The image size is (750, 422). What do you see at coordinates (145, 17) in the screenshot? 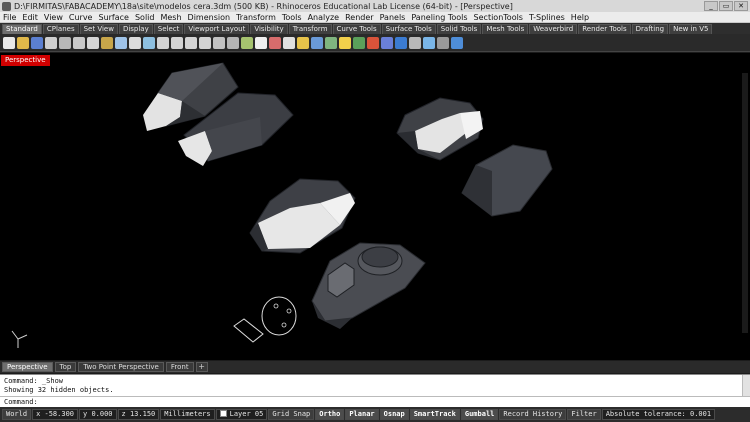
I see `menu-solid: Solid` at bounding box center [145, 17].